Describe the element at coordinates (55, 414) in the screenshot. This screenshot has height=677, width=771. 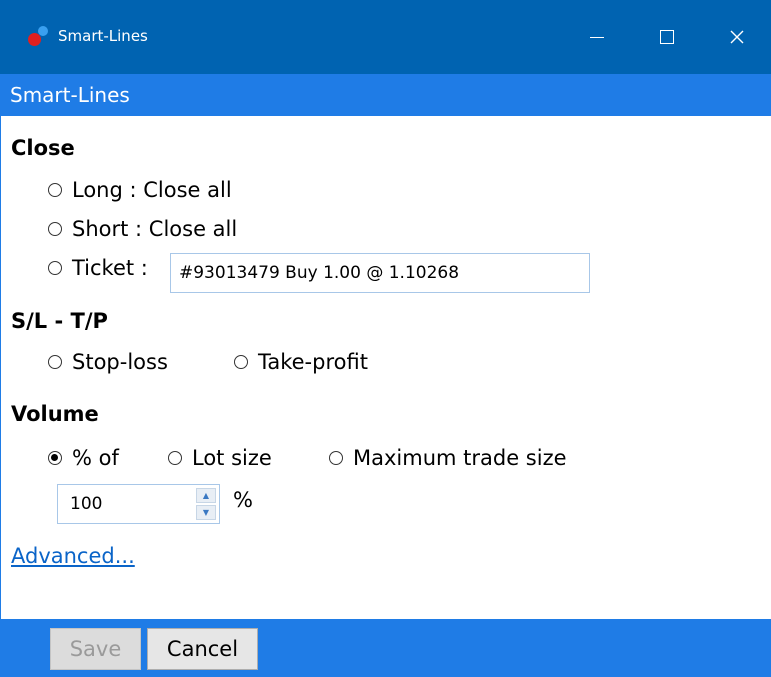
I see `volume-section-label: Volume` at that location.